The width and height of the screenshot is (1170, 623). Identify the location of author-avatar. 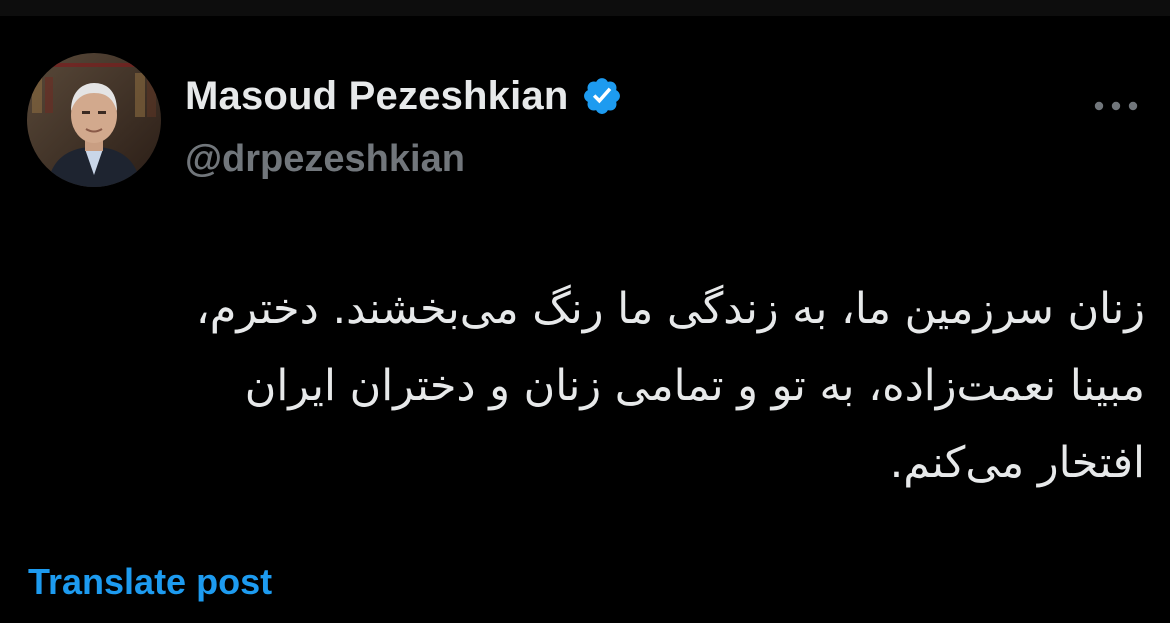
(94, 120).